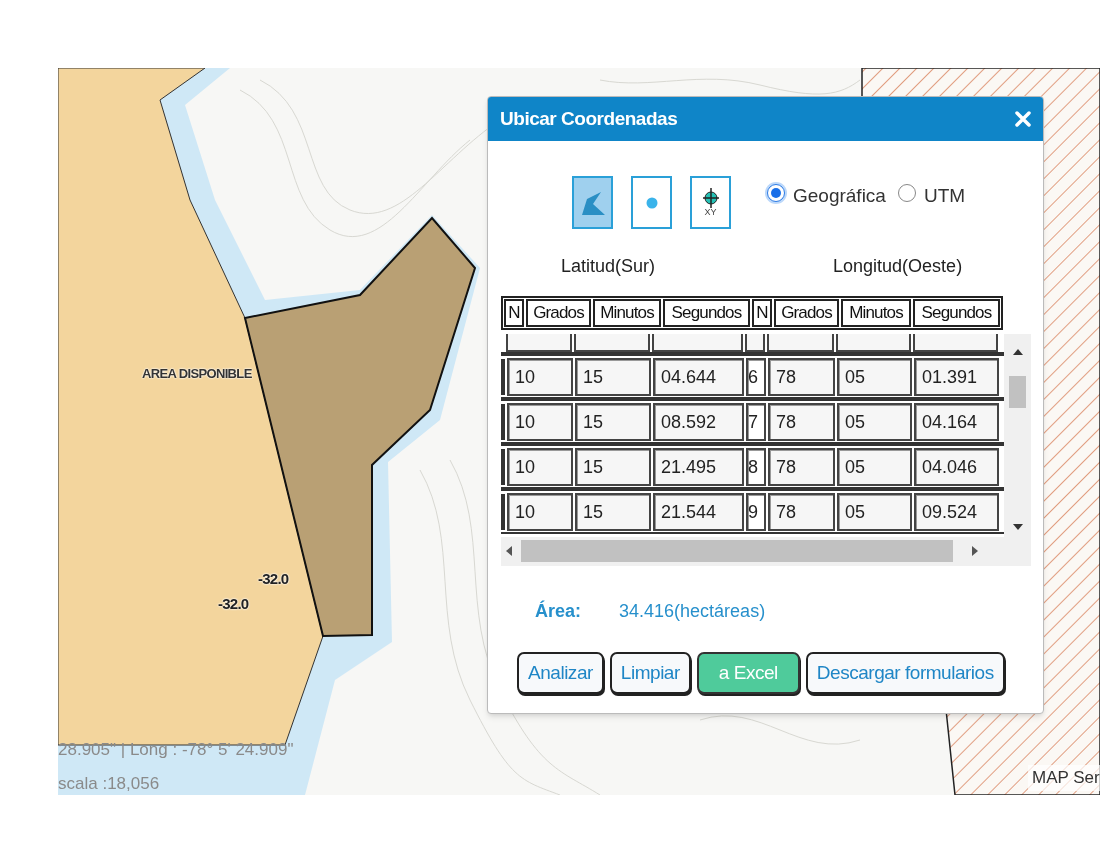  I want to click on coordinate-input: 04.164, so click(956, 421).